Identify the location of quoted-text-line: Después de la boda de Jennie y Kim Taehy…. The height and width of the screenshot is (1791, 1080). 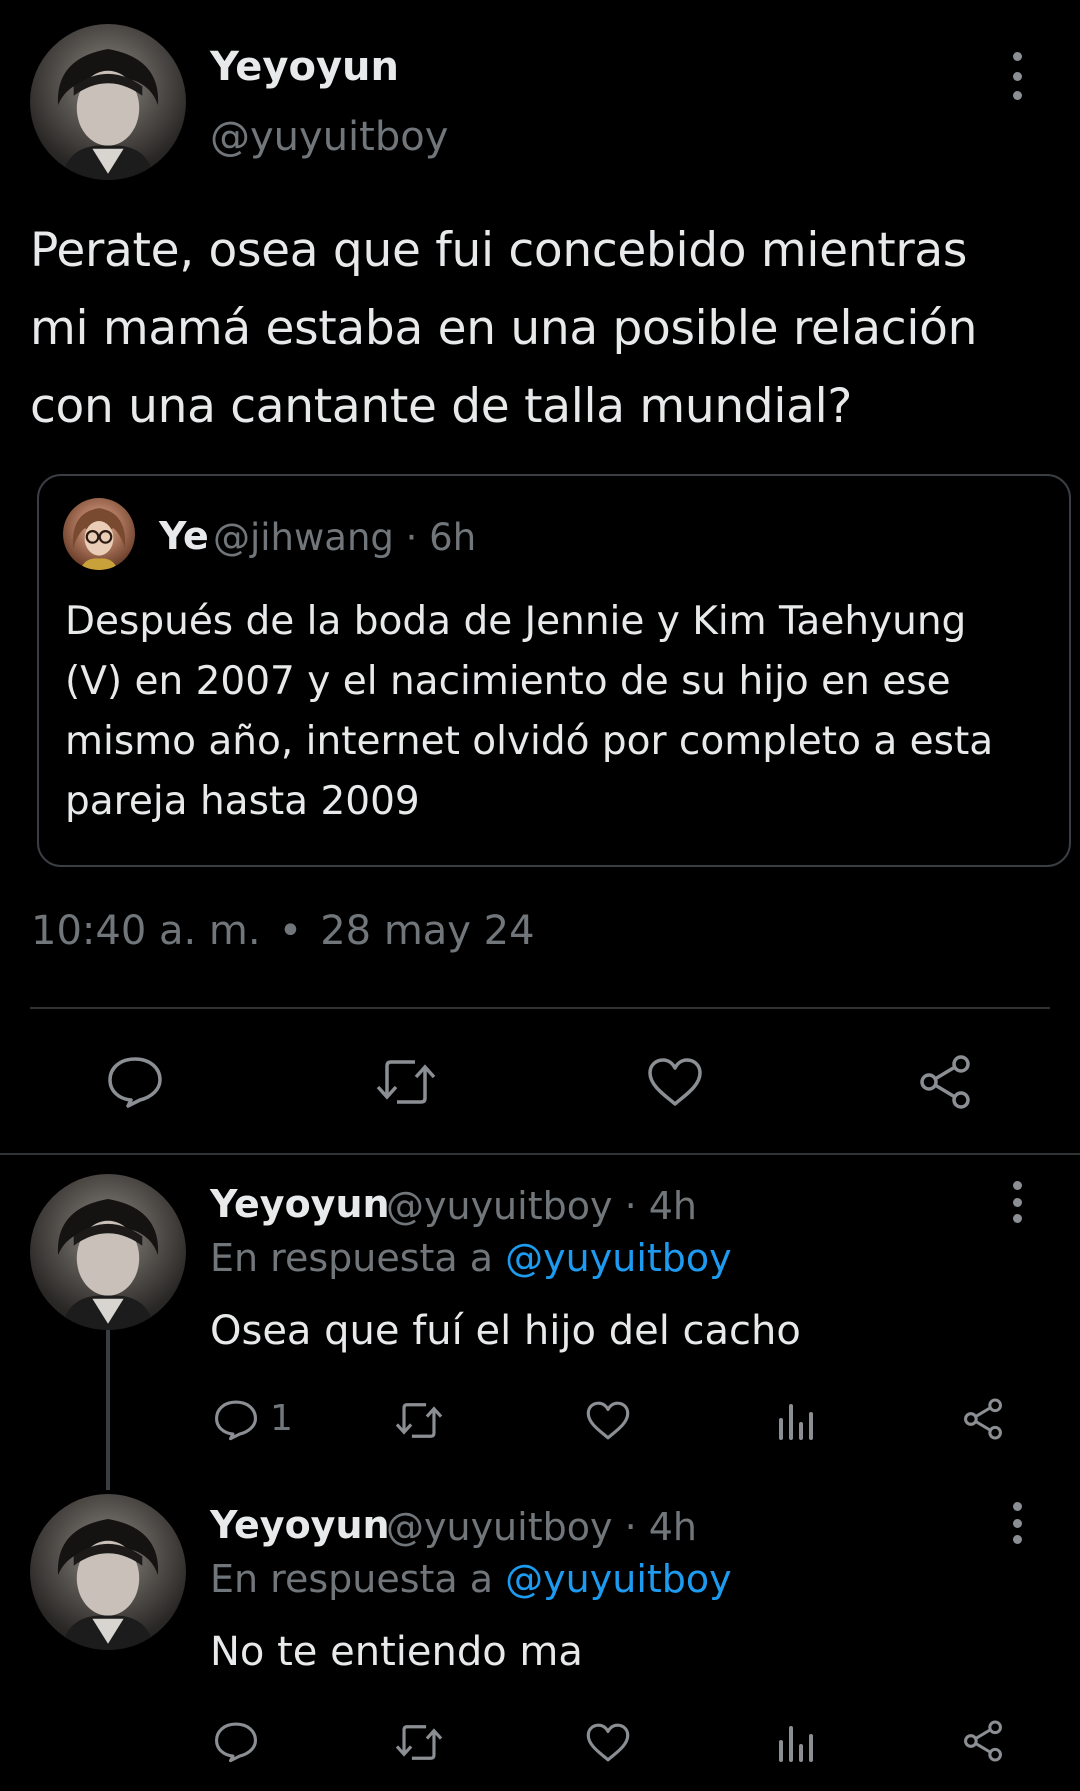
(516, 621).